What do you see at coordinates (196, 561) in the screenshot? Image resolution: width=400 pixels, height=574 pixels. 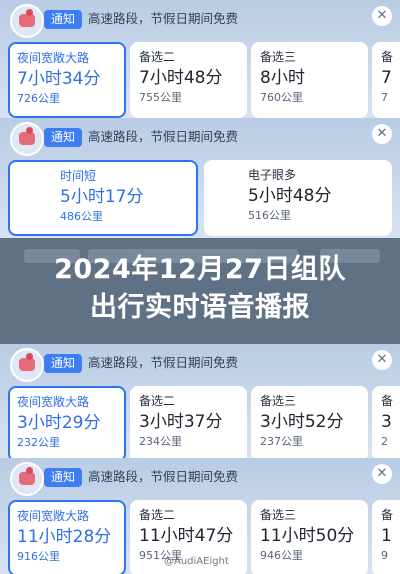 I see `watermark: @AudiAEight` at bounding box center [196, 561].